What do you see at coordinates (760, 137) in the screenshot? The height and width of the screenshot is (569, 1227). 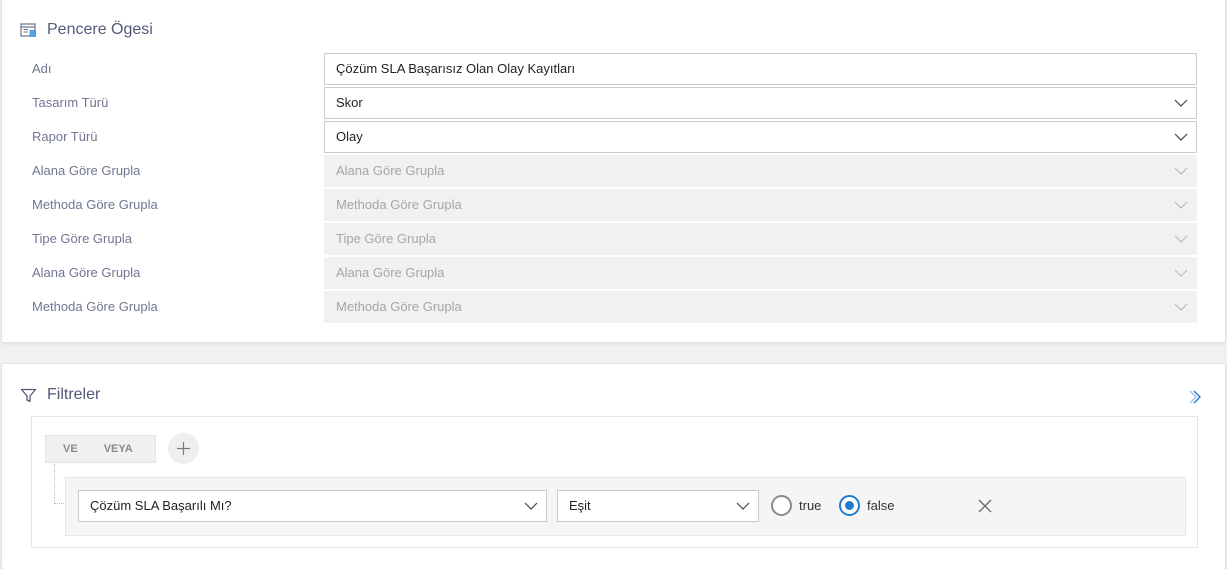 I see `report-type-select: Olay` at bounding box center [760, 137].